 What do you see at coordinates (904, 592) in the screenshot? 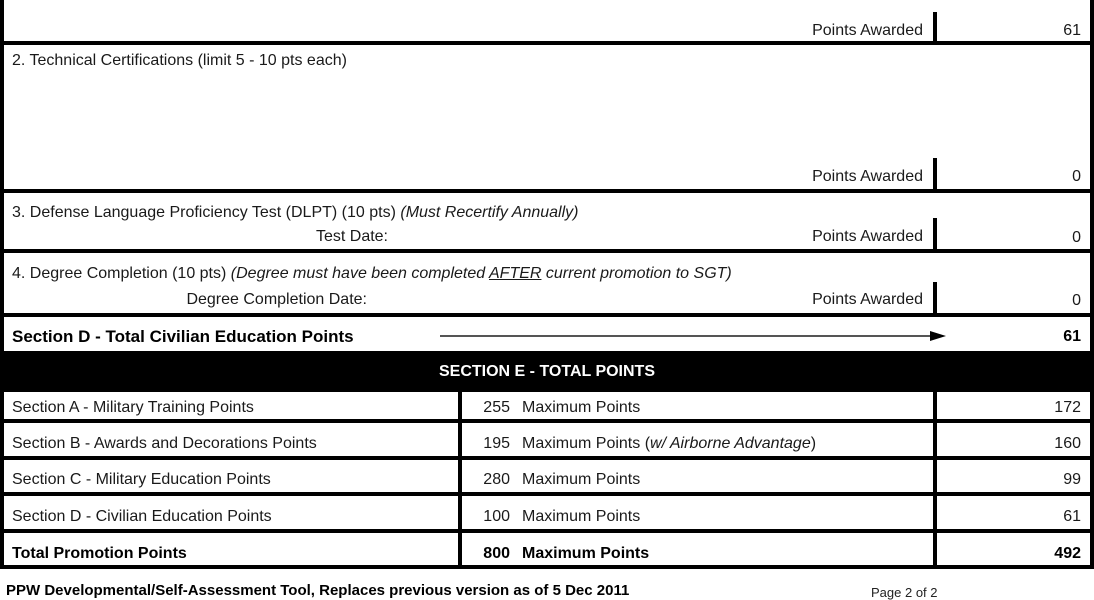
I see `footer-page-number: Page 2 of 2` at bounding box center [904, 592].